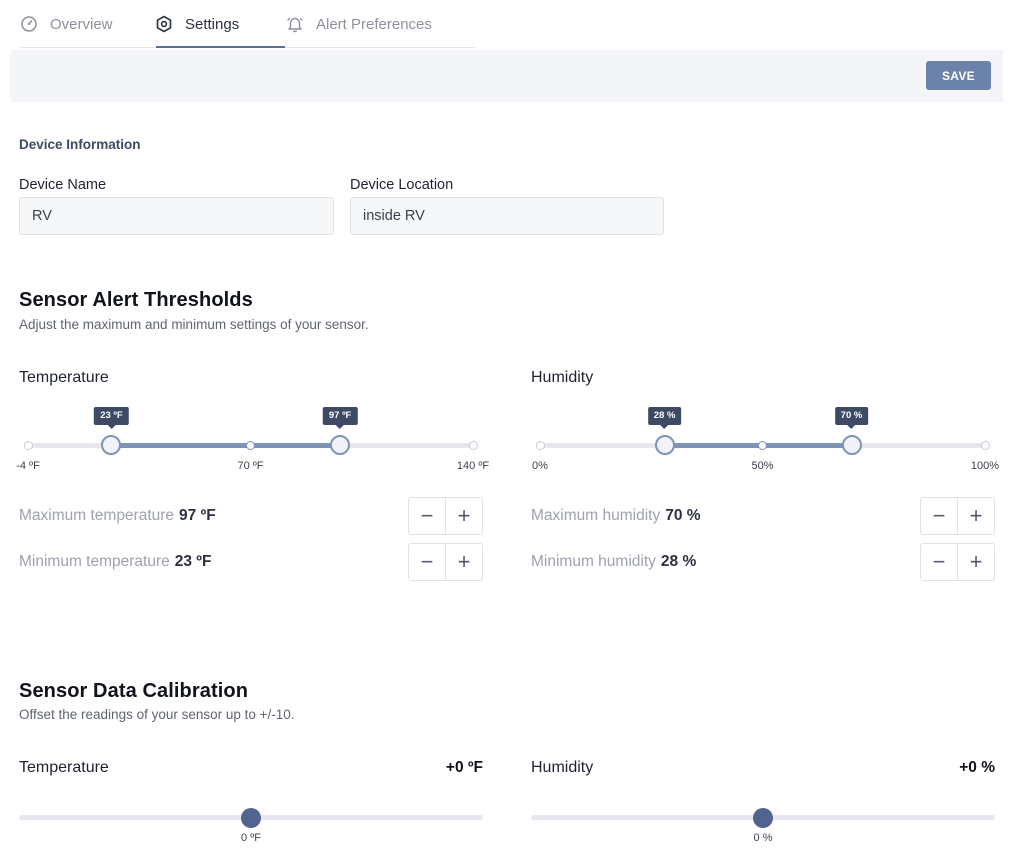  What do you see at coordinates (473, 466) in the screenshot?
I see `slider-max-mark: 140 ºF` at bounding box center [473, 466].